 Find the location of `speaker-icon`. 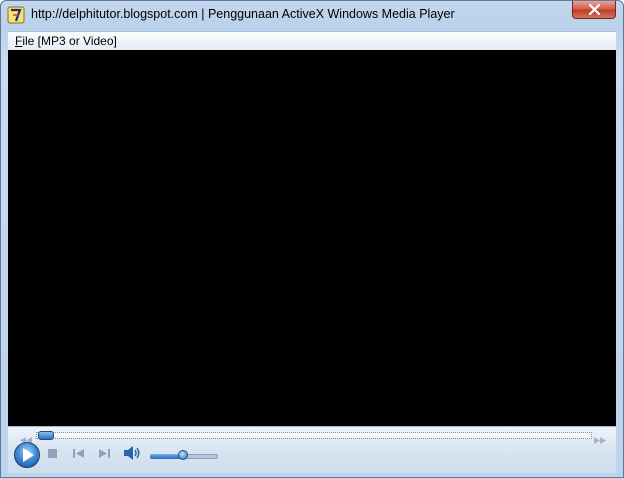

speaker-icon is located at coordinates (132, 453).